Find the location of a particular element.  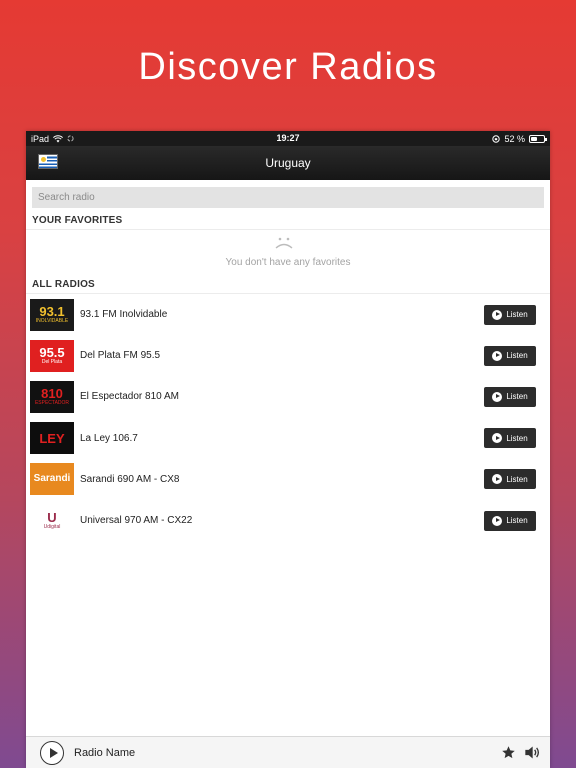

radio-logo-subtext: INOLVIDABLE is located at coordinates (52, 321).